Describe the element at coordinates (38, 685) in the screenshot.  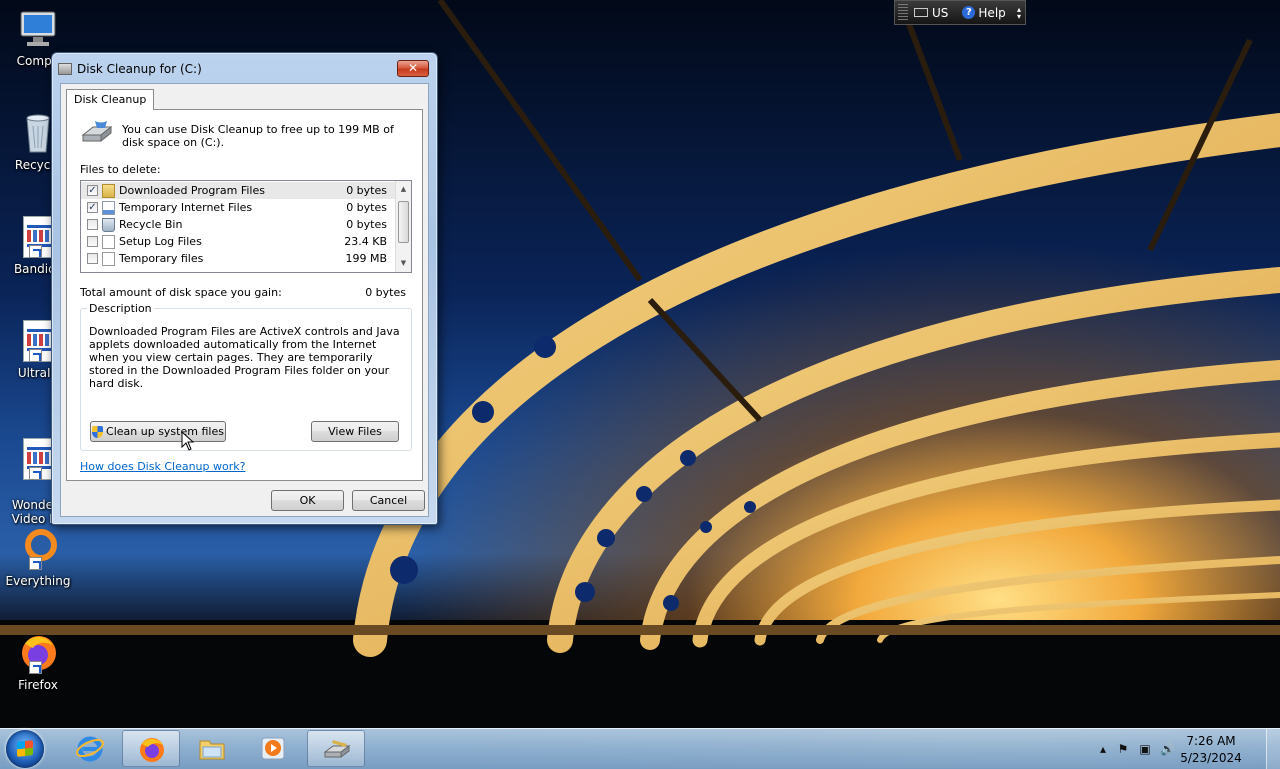
I see `desktop-icon-label: Firefox` at that location.